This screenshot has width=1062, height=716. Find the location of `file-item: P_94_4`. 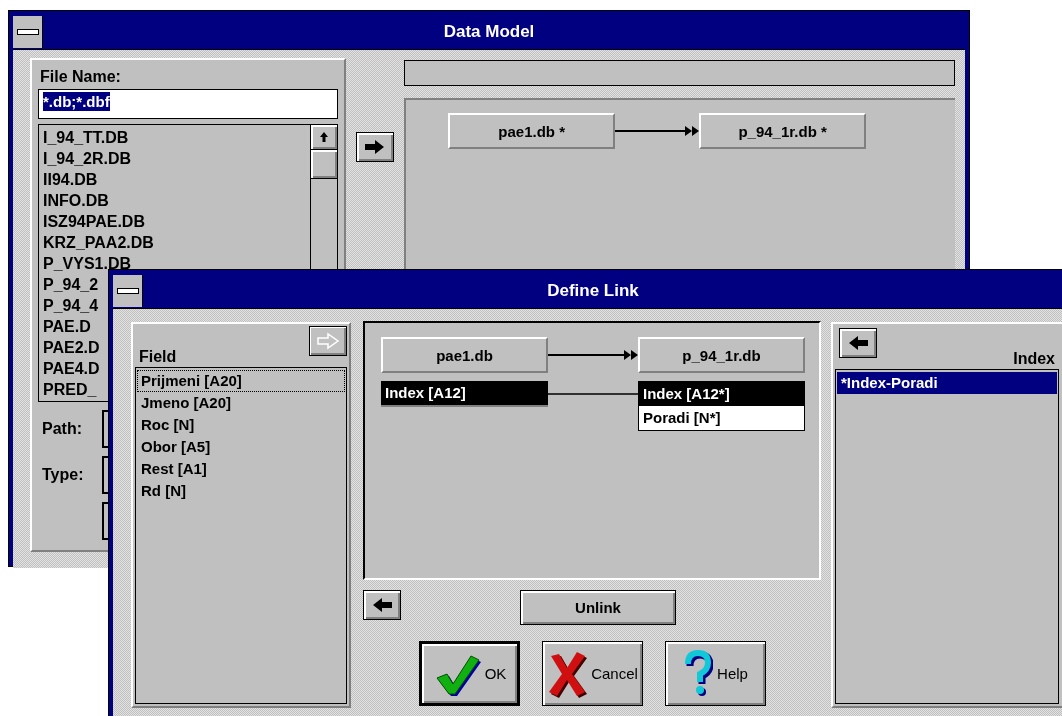

file-item: P_94_4 is located at coordinates (71, 305).